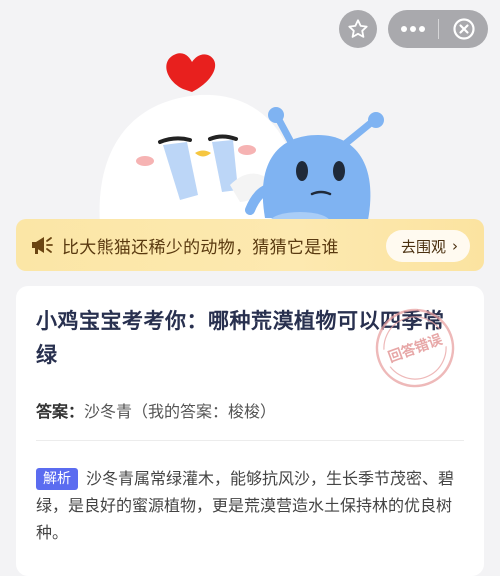 The image size is (500, 576). Describe the element at coordinates (413, 29) in the screenshot. I see `more-dots-icon` at that location.